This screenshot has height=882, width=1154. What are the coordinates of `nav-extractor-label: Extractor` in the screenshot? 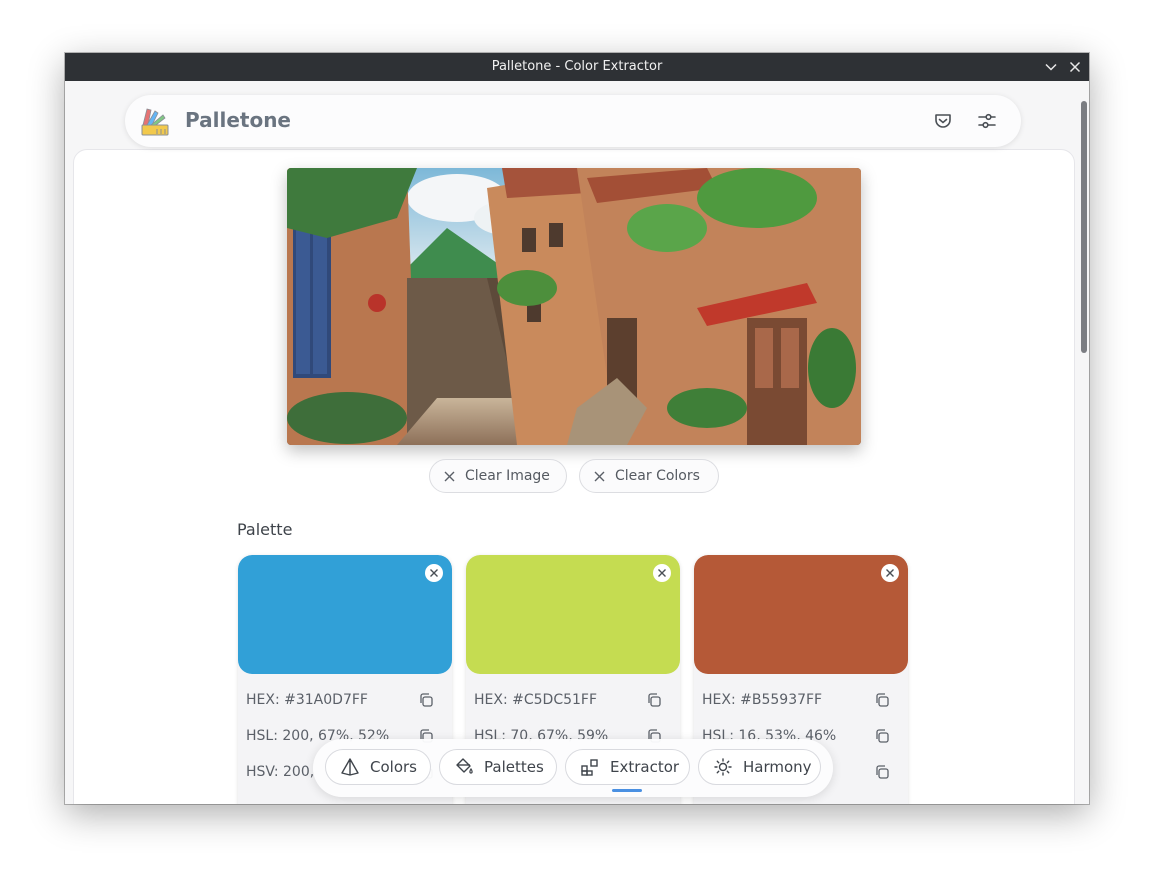 It's located at (645, 767).